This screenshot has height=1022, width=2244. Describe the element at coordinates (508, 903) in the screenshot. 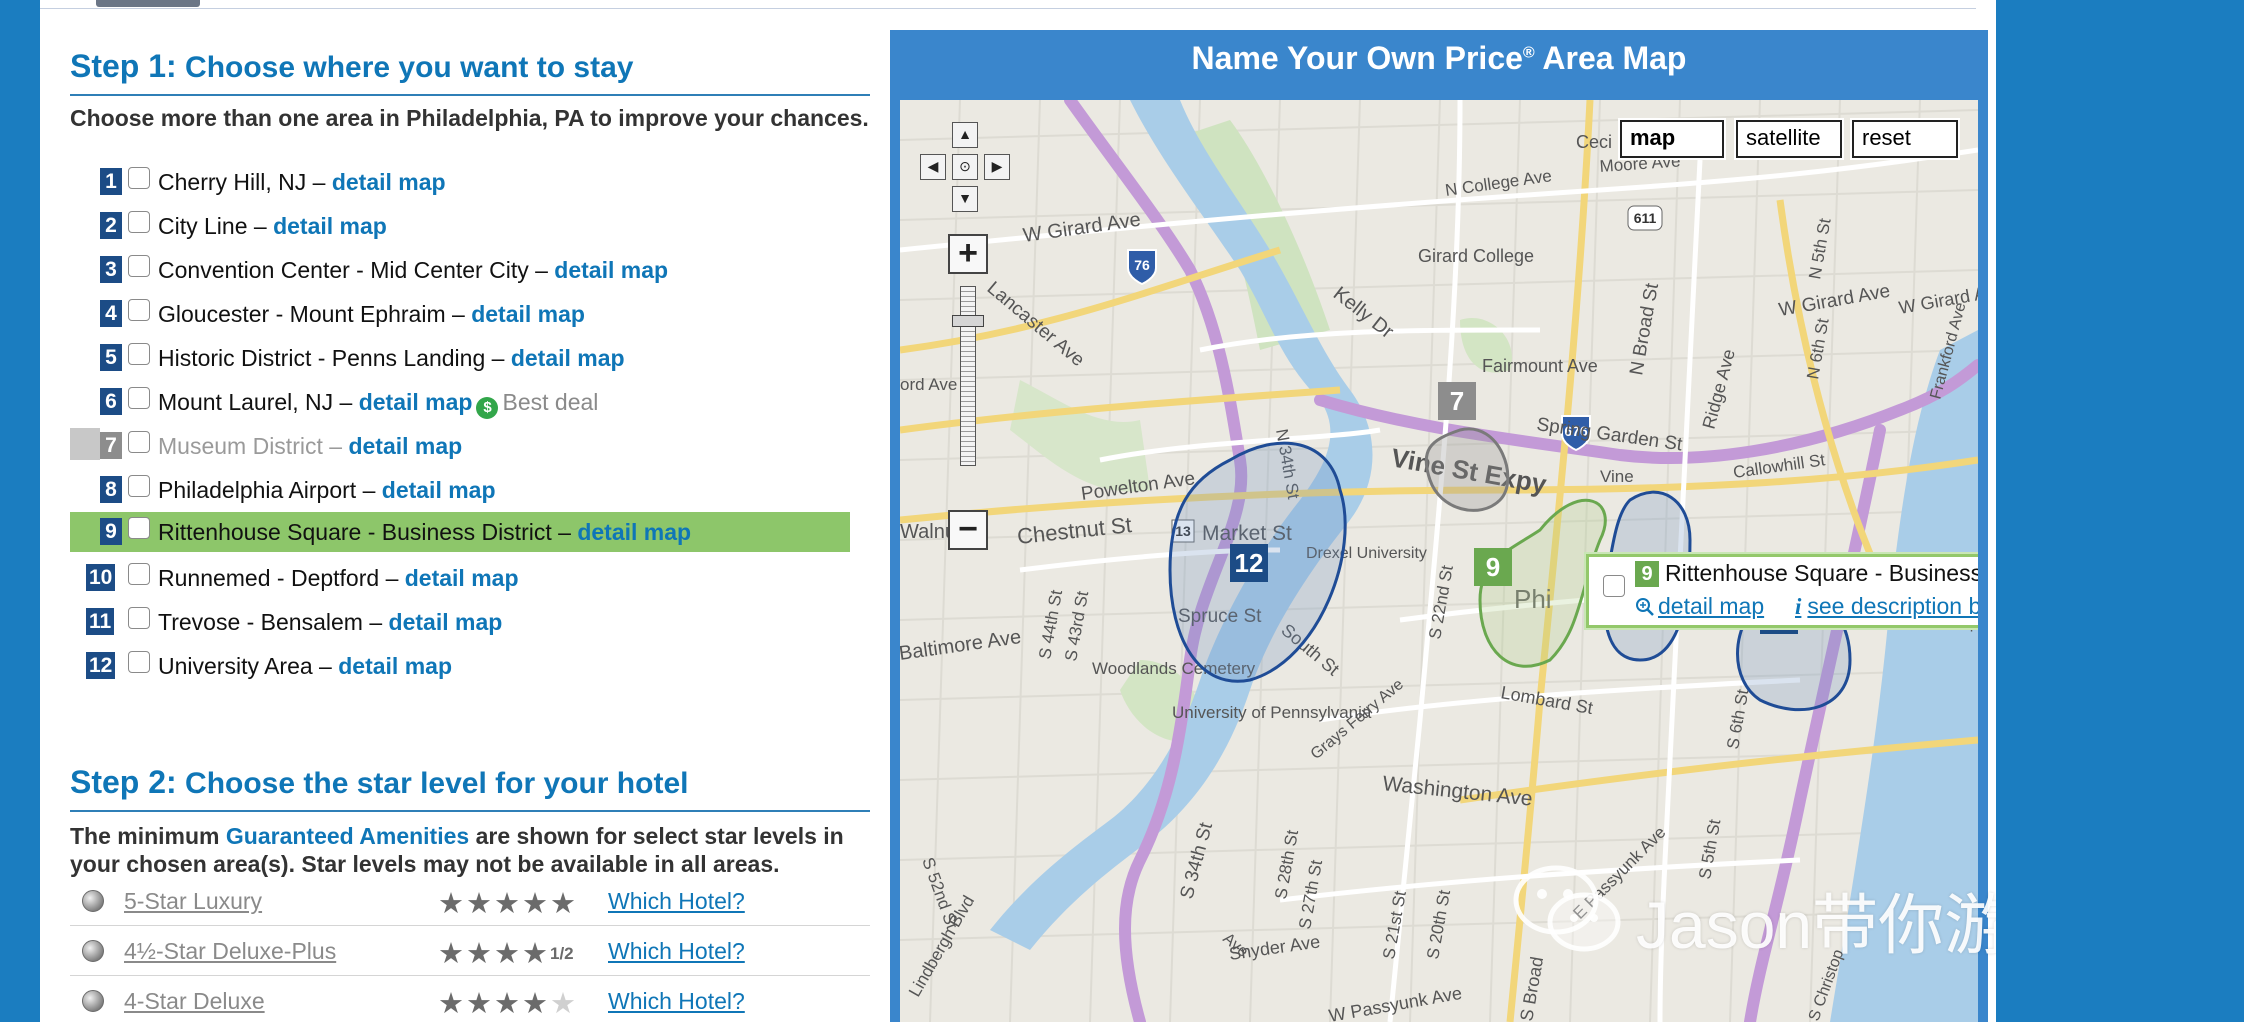

I see `star-rating: ★★★★★` at that location.